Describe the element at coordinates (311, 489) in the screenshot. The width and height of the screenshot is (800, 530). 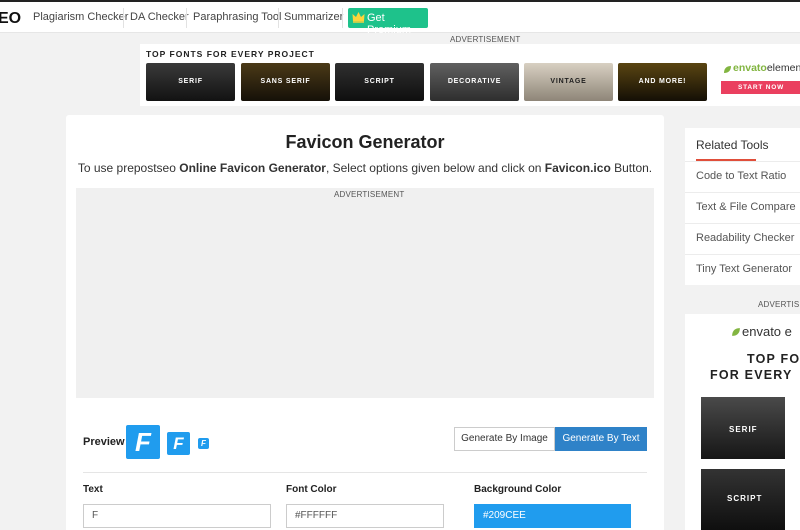
I see `font-color-label: Font Color` at that location.